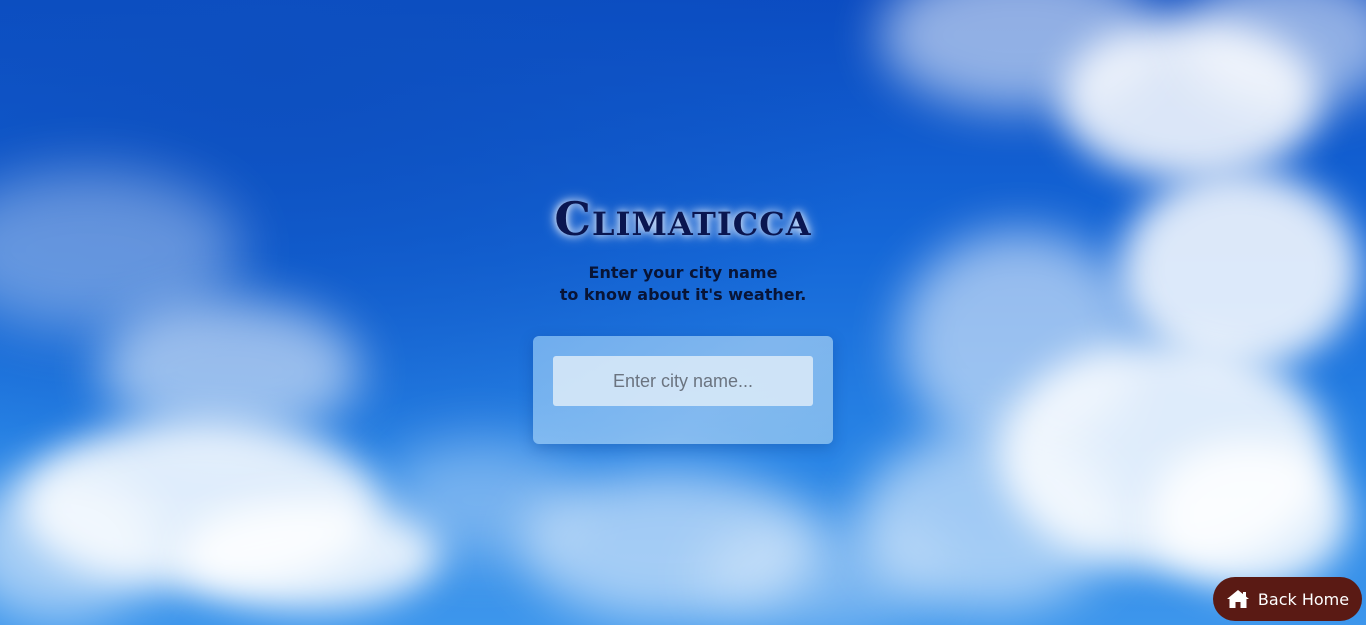 The height and width of the screenshot is (625, 1366). Describe the element at coordinates (1303, 599) in the screenshot. I see `back-home-label: Back Home` at that location.